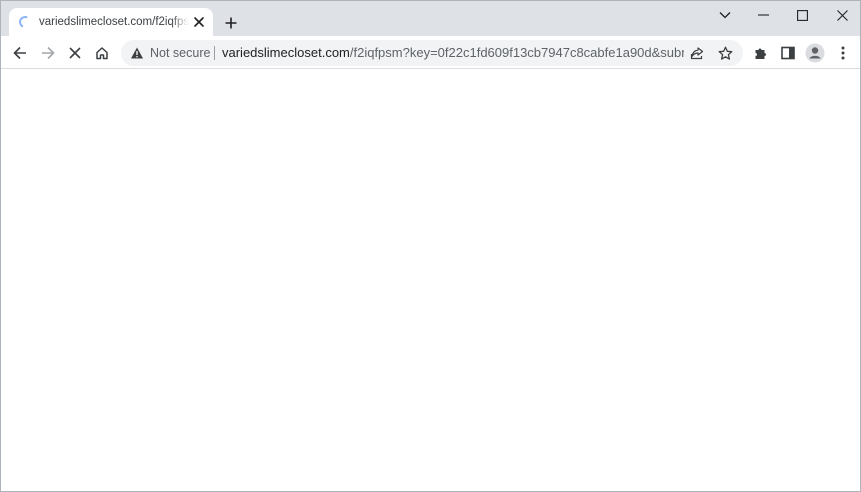  What do you see at coordinates (20, 53) in the screenshot?
I see `back-arrow-icon` at bounding box center [20, 53].